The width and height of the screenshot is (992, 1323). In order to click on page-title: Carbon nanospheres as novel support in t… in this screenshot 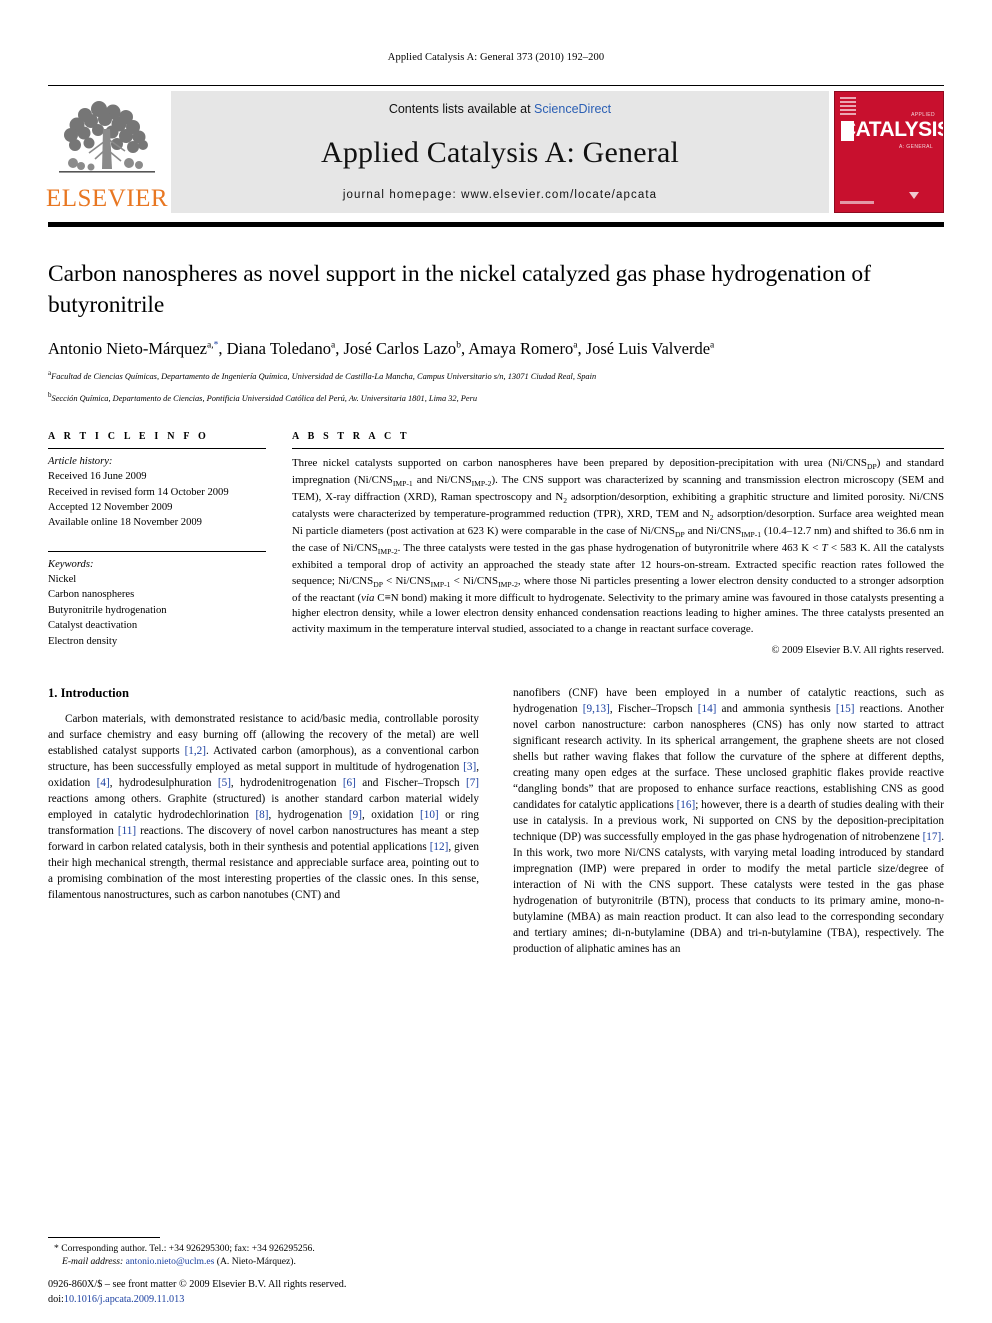, I will do `click(459, 289)`.